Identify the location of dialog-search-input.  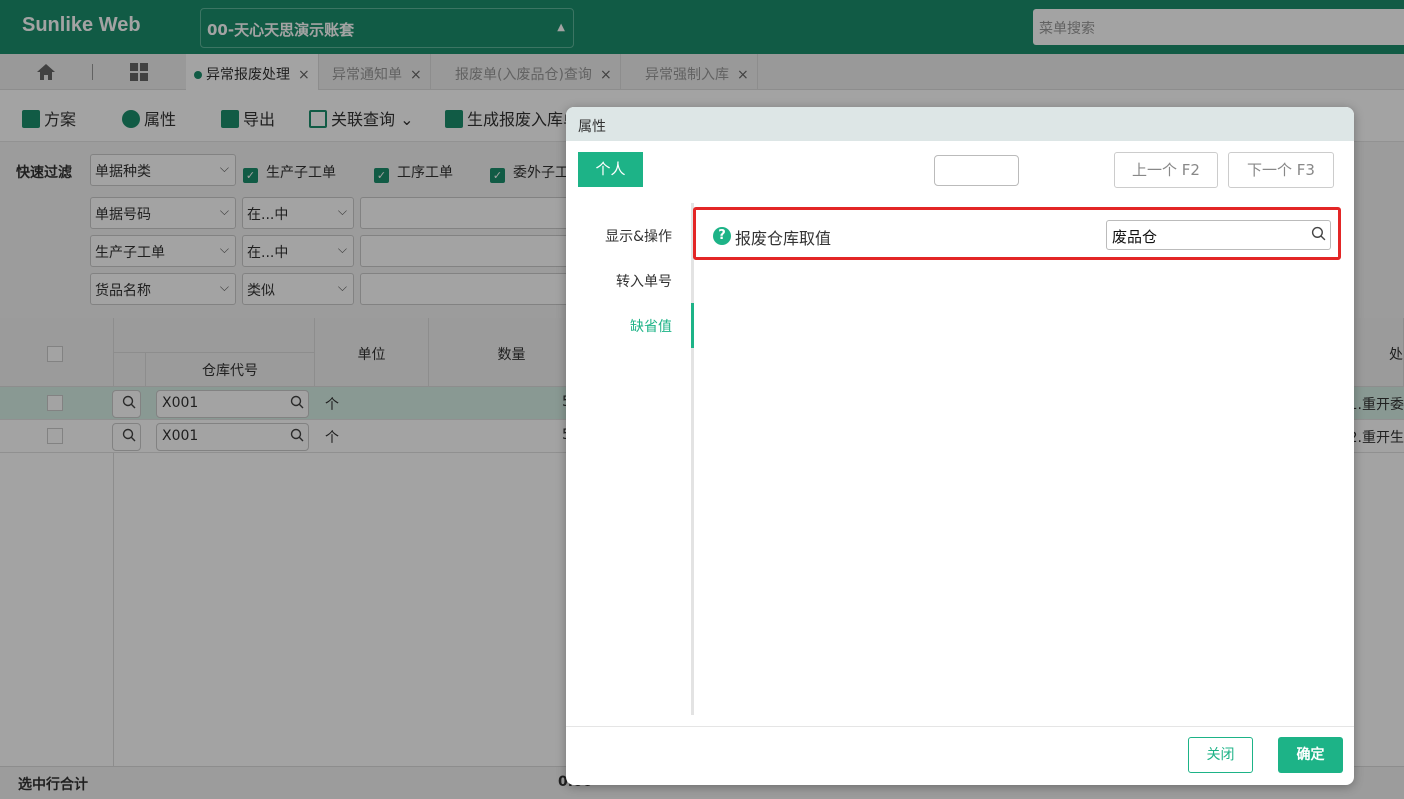
(976, 170).